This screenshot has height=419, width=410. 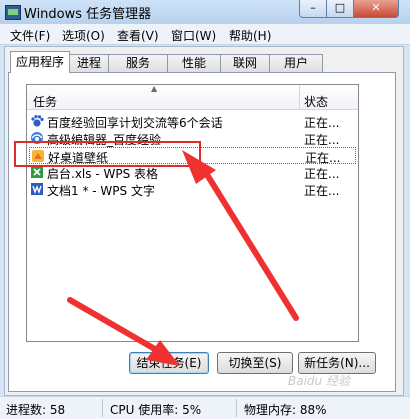 I want to click on annotation-highlight-box, so click(x=107, y=154).